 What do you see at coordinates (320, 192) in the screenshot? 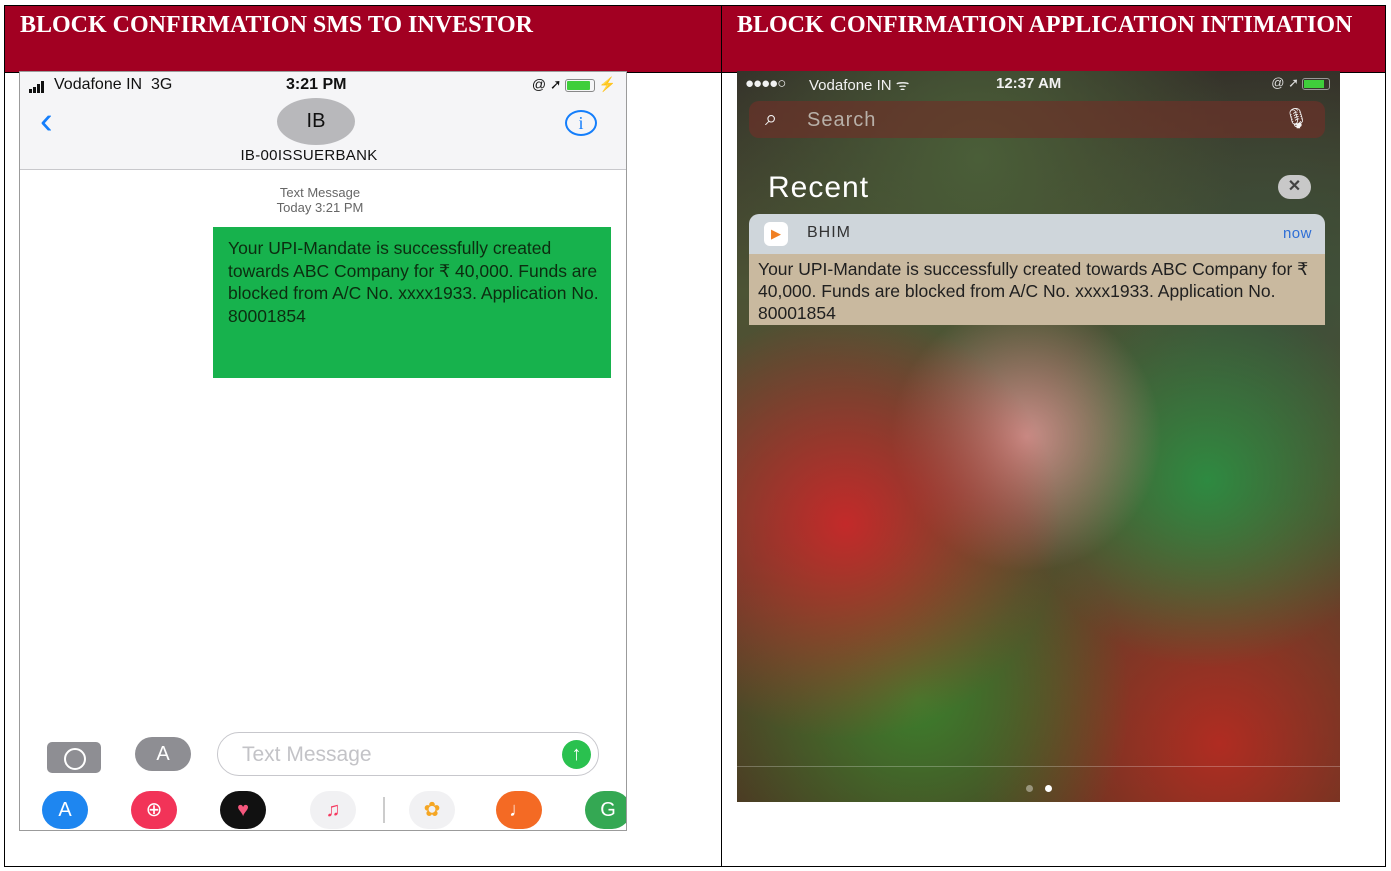
I see `message-type: Text Message` at bounding box center [320, 192].